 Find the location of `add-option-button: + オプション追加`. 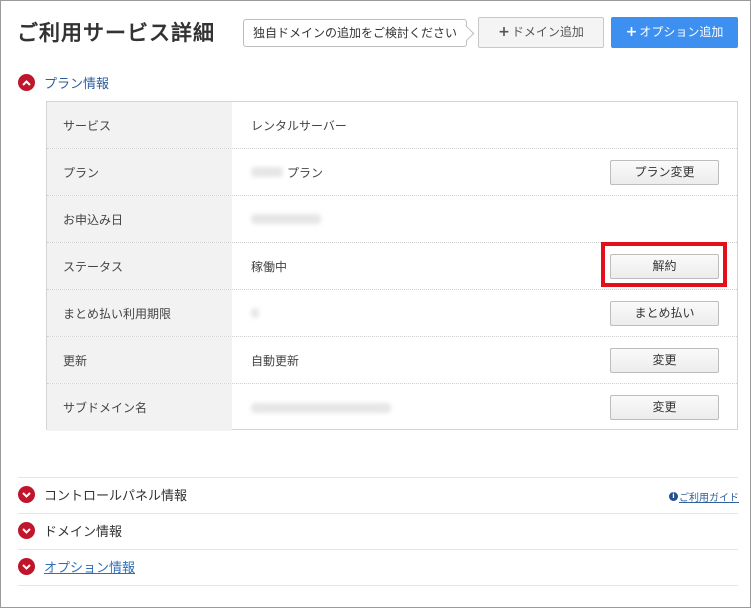

add-option-button: + オプション追加 is located at coordinates (674, 32).